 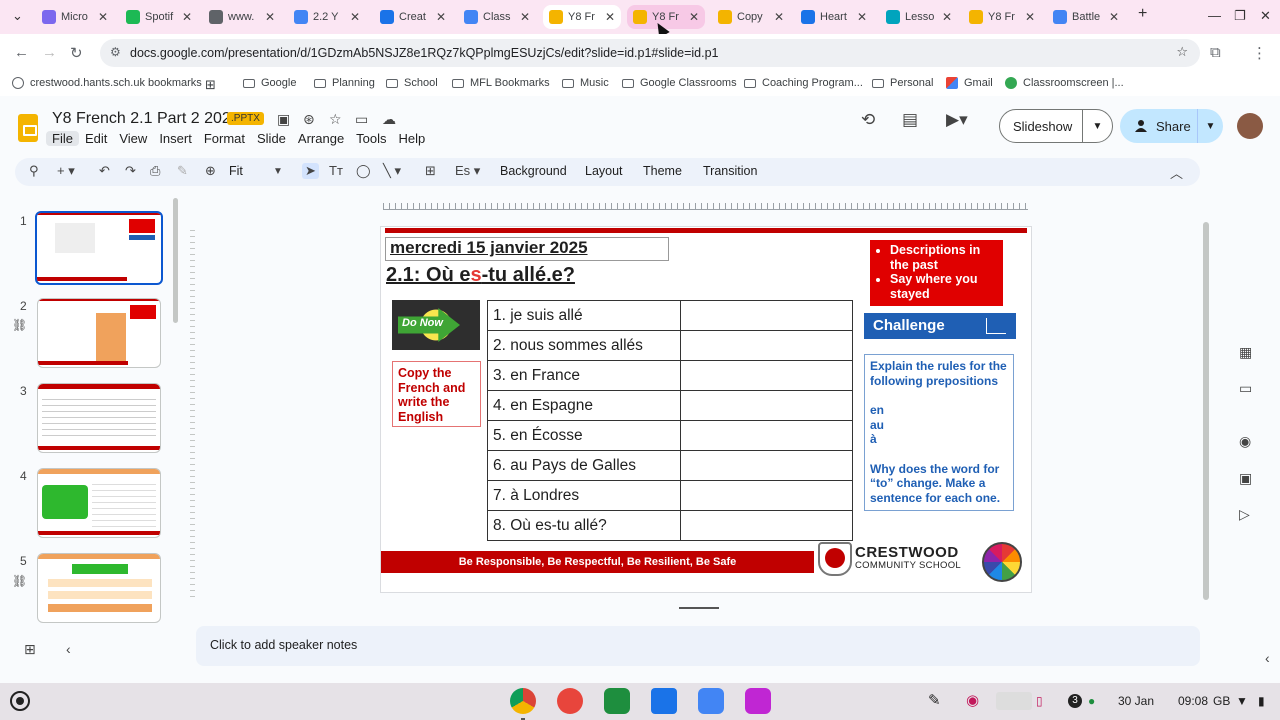 I want to click on holding-space-icon, so click(x=1014, y=701).